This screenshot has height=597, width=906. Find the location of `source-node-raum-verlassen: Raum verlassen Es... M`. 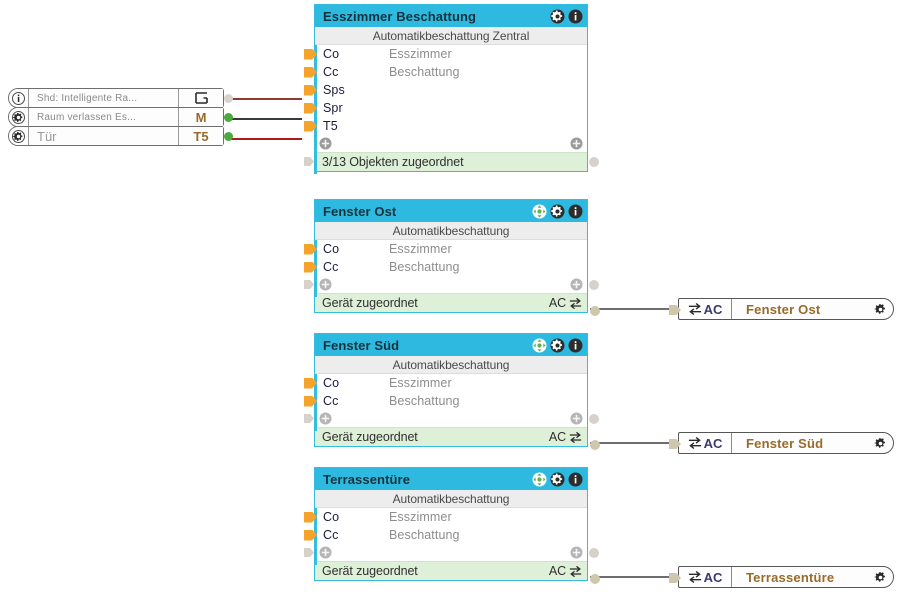

source-node-raum-verlassen: Raum verlassen Es... M is located at coordinates (120, 117).